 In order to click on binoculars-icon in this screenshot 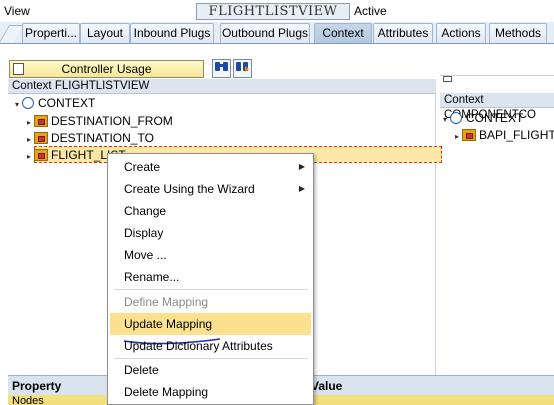, I will do `click(221, 68)`.